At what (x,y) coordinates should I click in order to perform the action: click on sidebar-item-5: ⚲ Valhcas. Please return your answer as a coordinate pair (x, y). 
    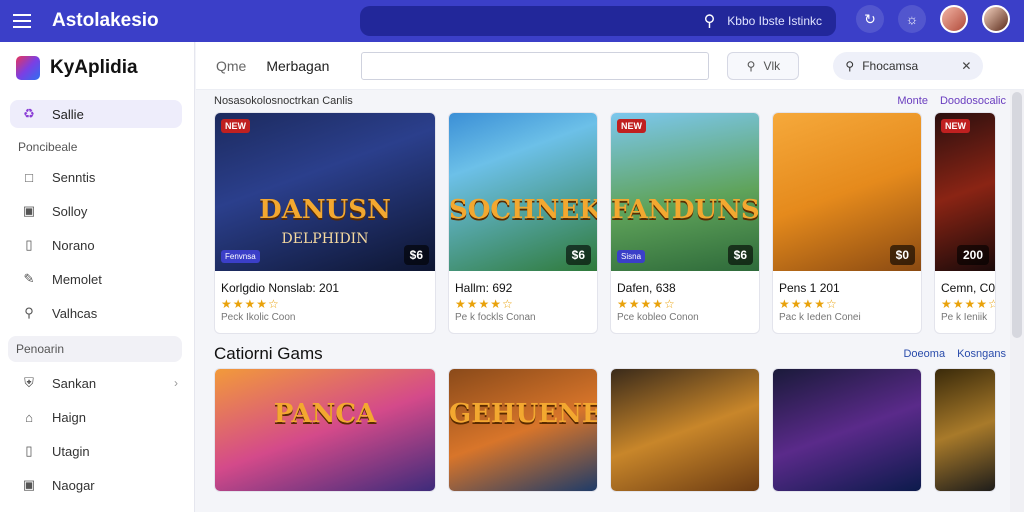
    Looking at the image, I should click on (97, 313).